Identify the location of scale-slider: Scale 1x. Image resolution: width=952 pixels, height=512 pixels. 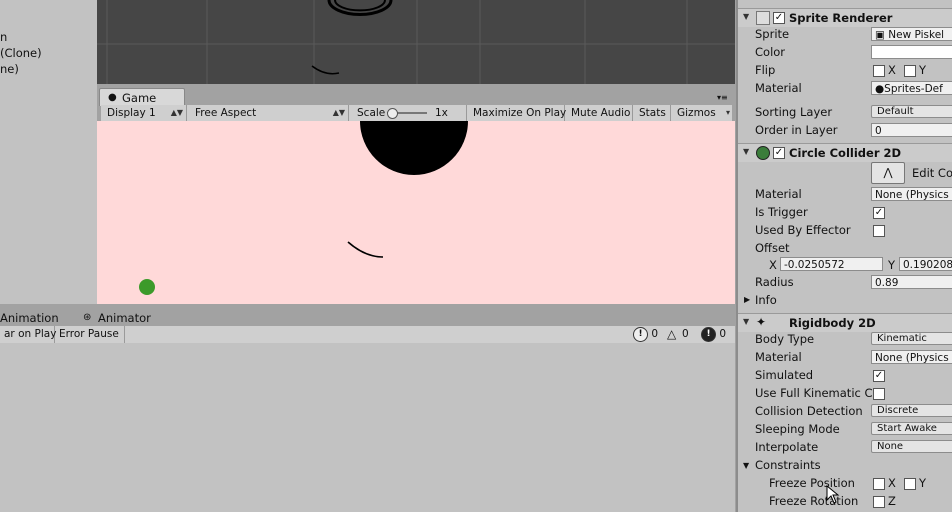
(409, 113).